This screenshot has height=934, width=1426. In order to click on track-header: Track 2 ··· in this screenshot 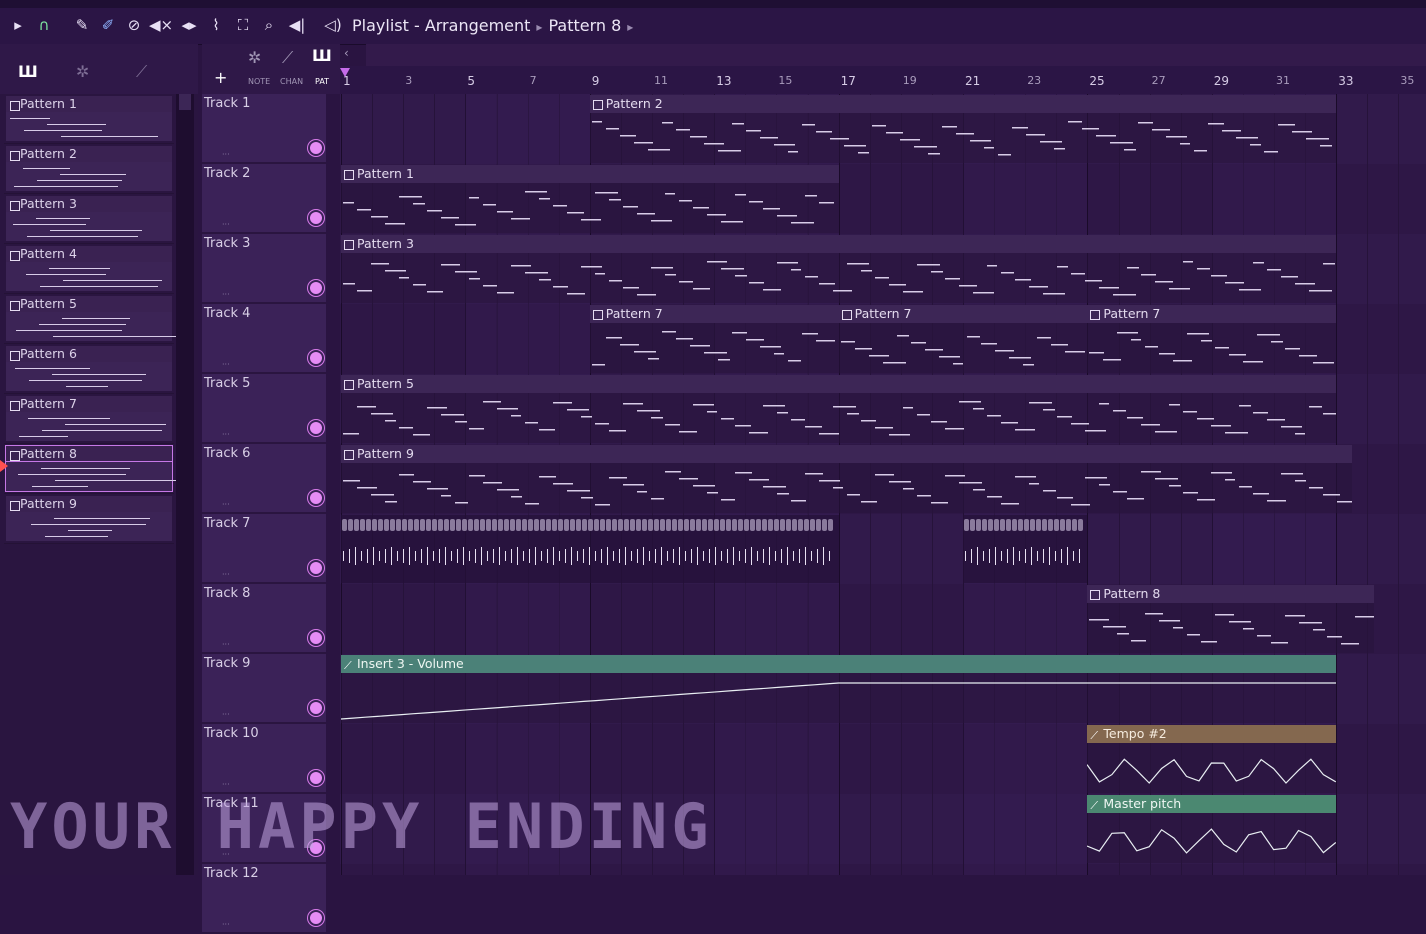, I will do `click(264, 199)`.